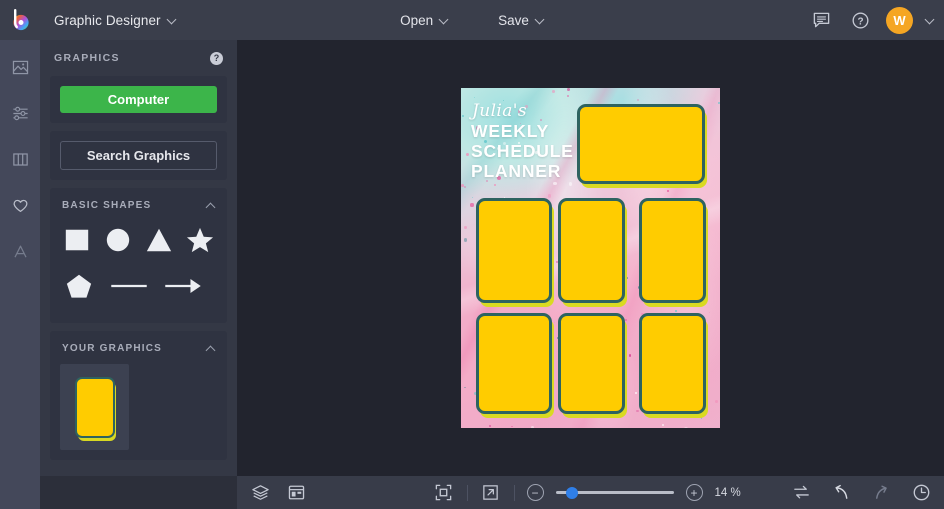  I want to click on circle-icon, so click(118, 240).